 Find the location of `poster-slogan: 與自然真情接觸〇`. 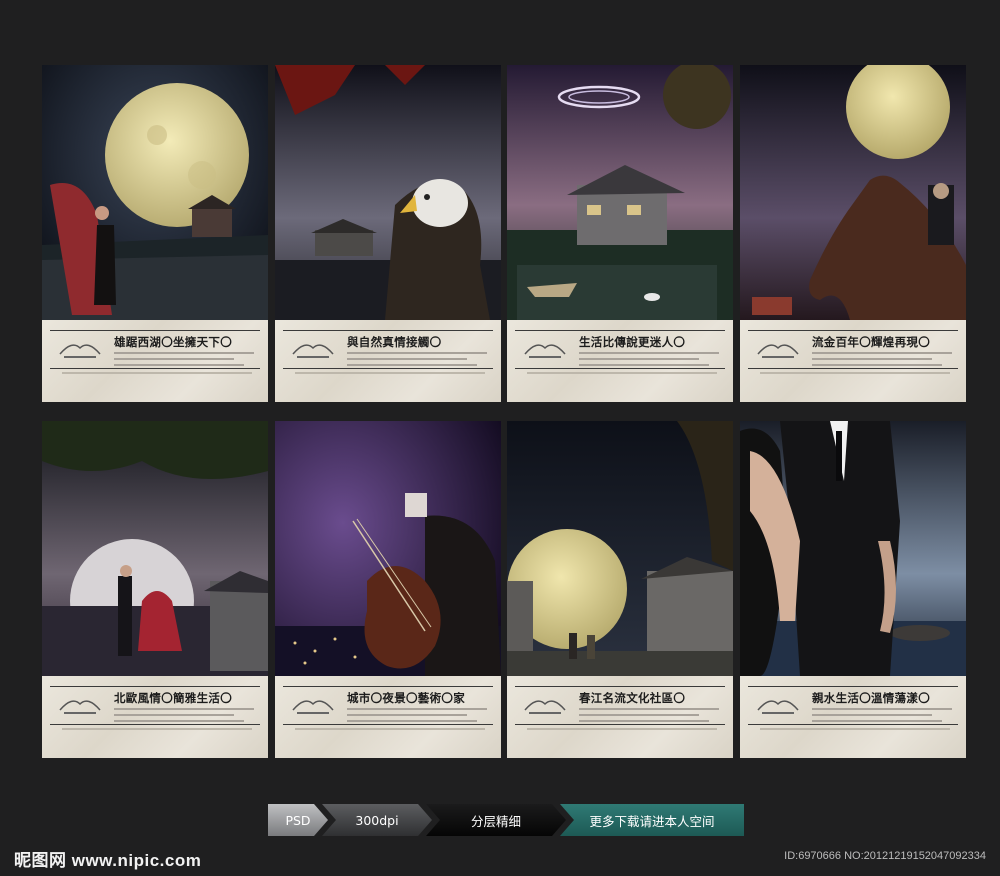

poster-slogan: 與自然真情接觸〇 is located at coordinates (394, 342).